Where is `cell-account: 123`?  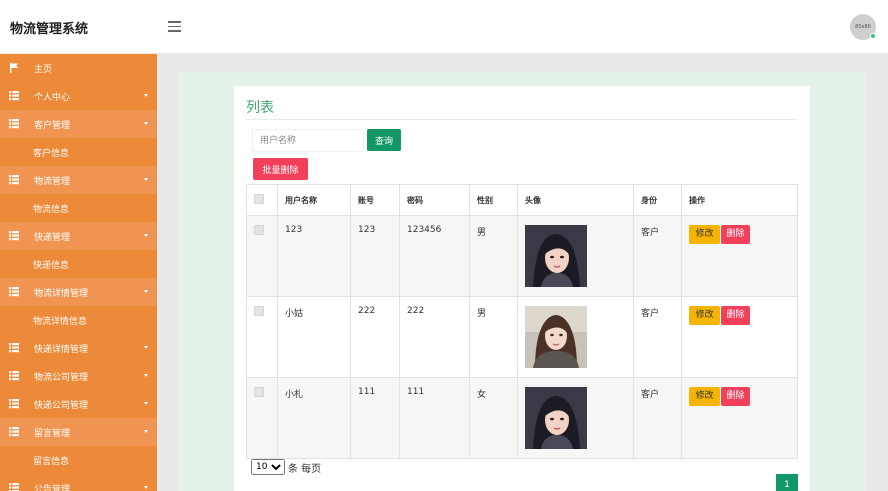
cell-account: 123 is located at coordinates (375, 256).